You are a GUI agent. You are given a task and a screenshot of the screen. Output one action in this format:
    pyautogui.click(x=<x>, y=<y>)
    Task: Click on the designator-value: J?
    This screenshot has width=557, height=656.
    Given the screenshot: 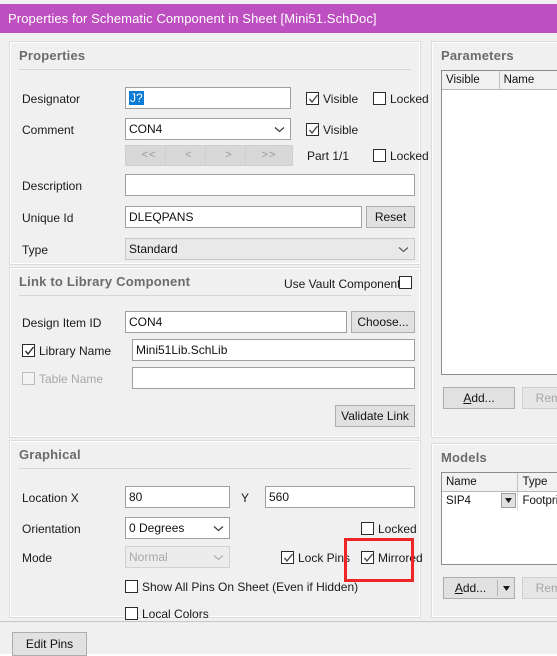 What is the action you would take?
    pyautogui.click(x=136, y=98)
    